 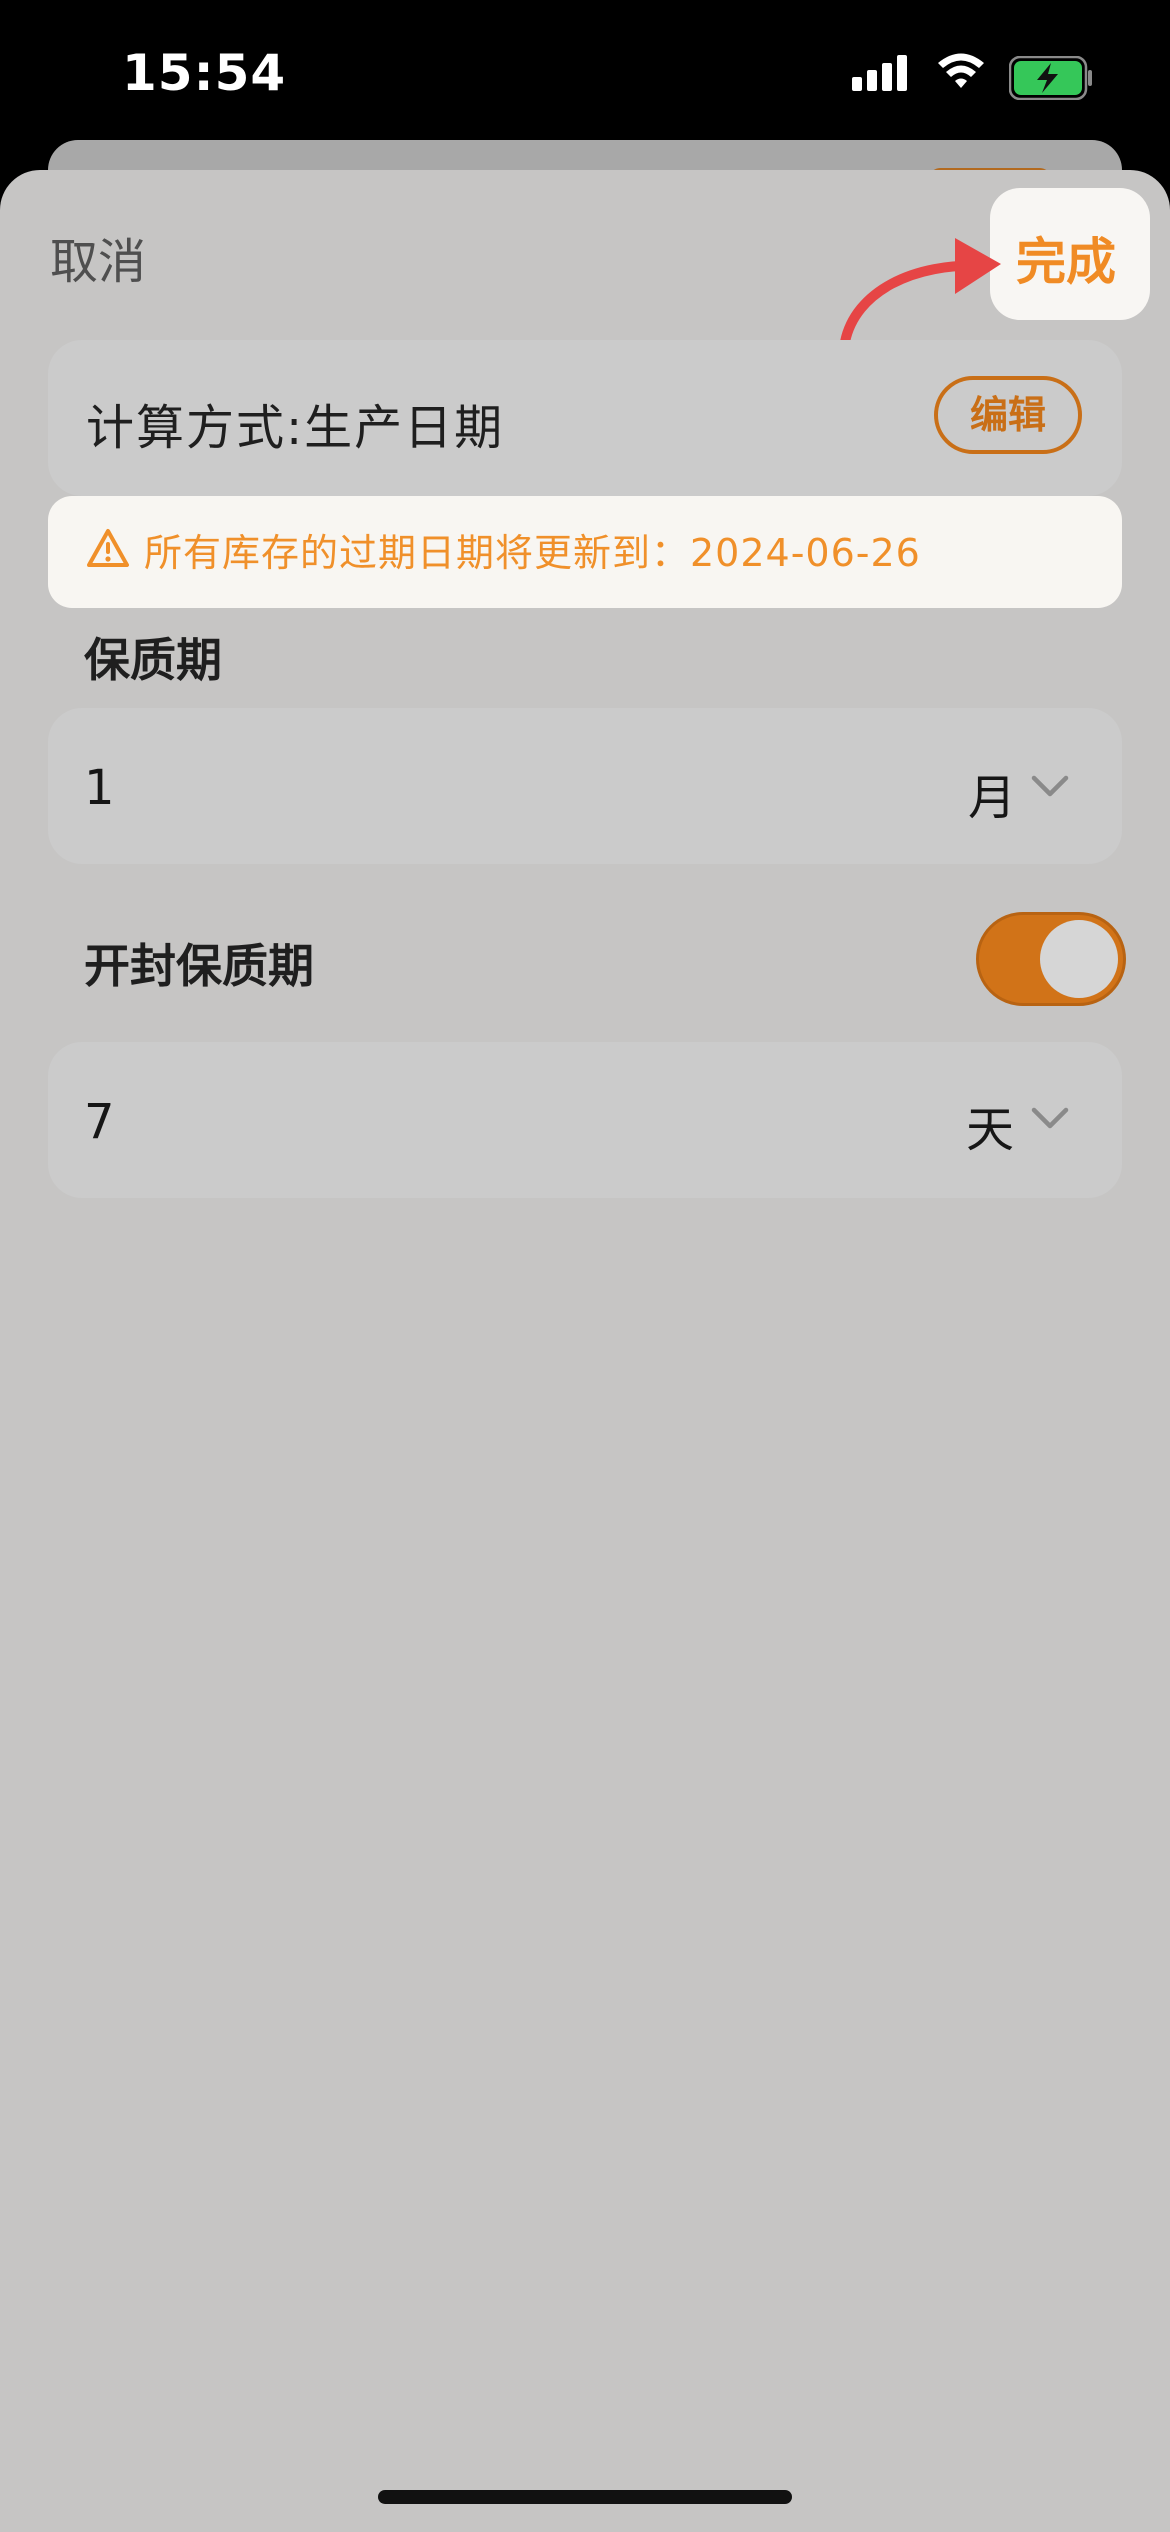 What do you see at coordinates (585, 2497) in the screenshot?
I see `home-indicator` at bounding box center [585, 2497].